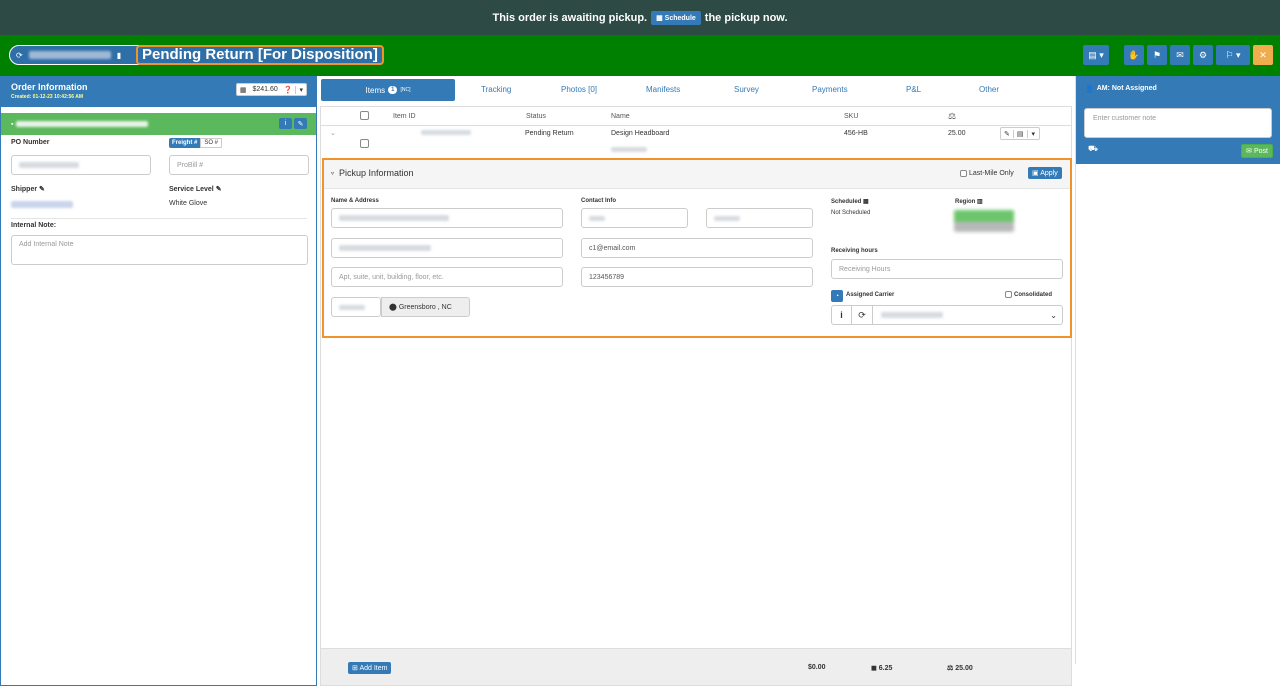 This screenshot has width=1280, height=686. I want to click on first-name-input, so click(634, 218).